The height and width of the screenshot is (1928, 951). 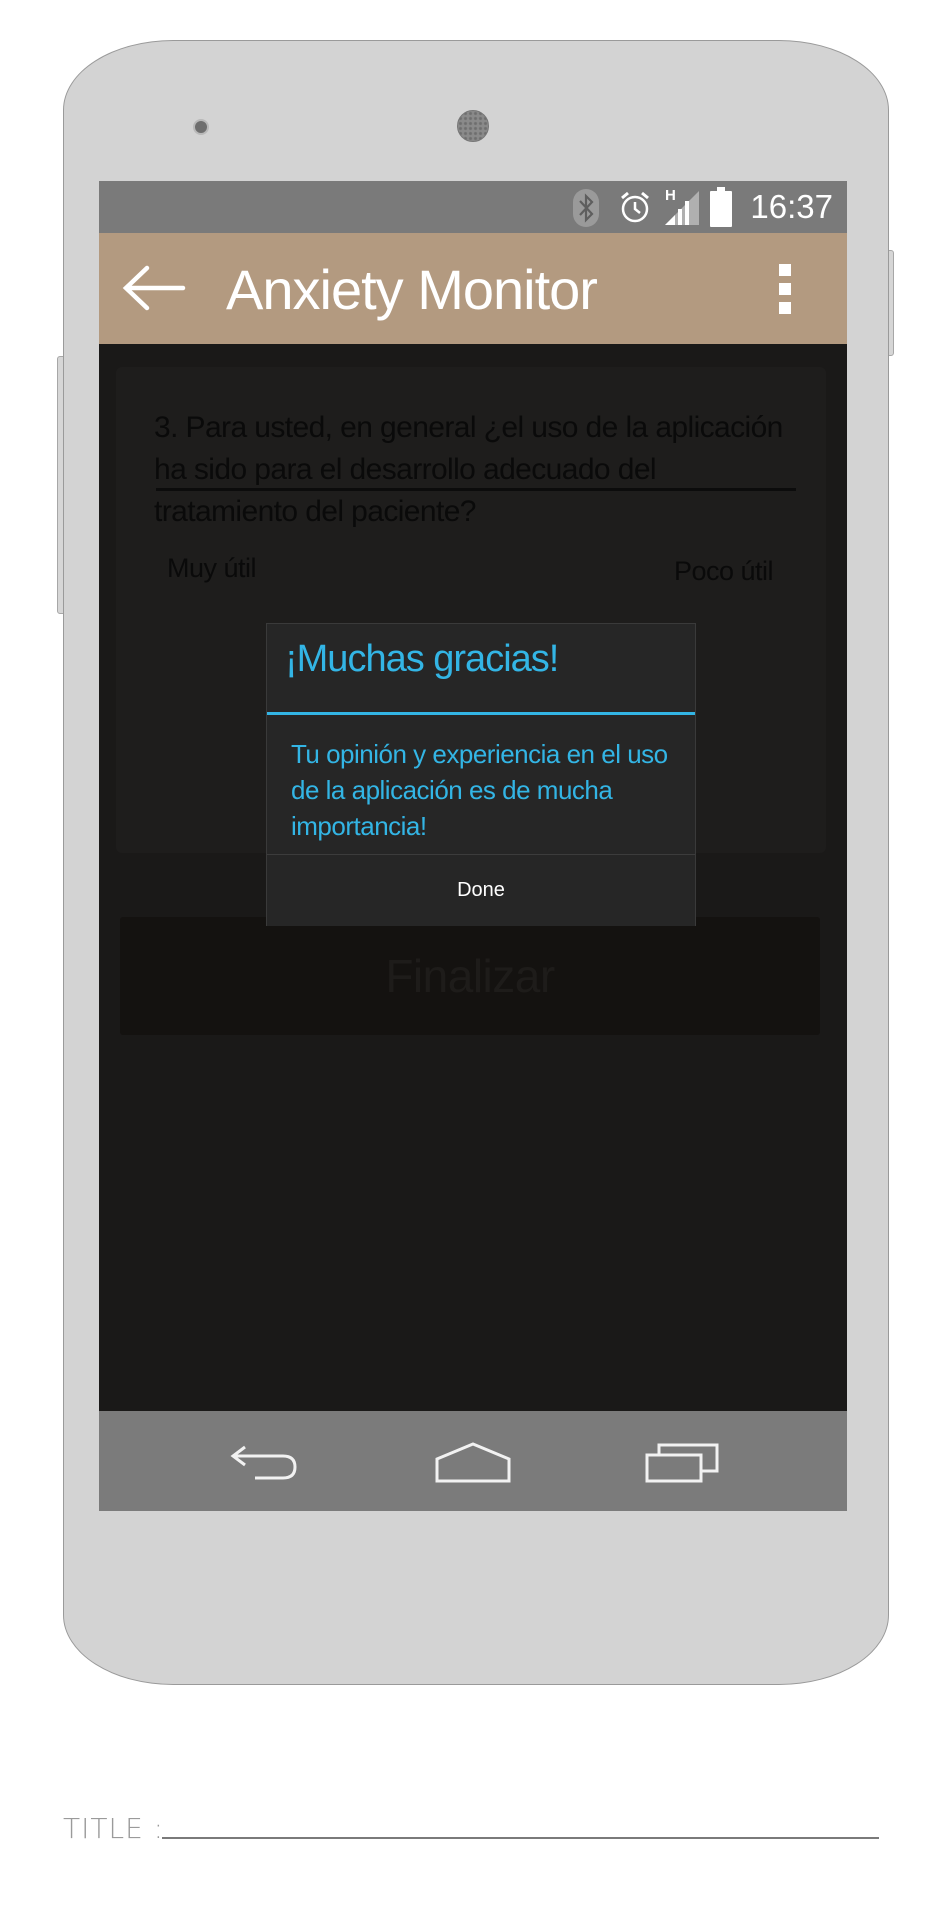 I want to click on scale-min-label: Muy útil, so click(x=212, y=568).